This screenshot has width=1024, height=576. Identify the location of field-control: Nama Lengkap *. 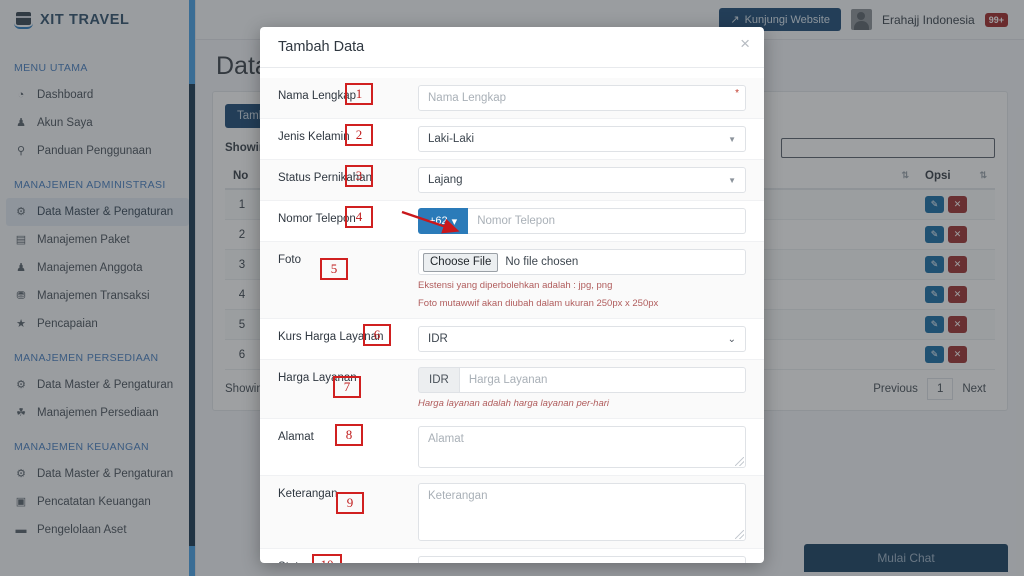
(582, 98).